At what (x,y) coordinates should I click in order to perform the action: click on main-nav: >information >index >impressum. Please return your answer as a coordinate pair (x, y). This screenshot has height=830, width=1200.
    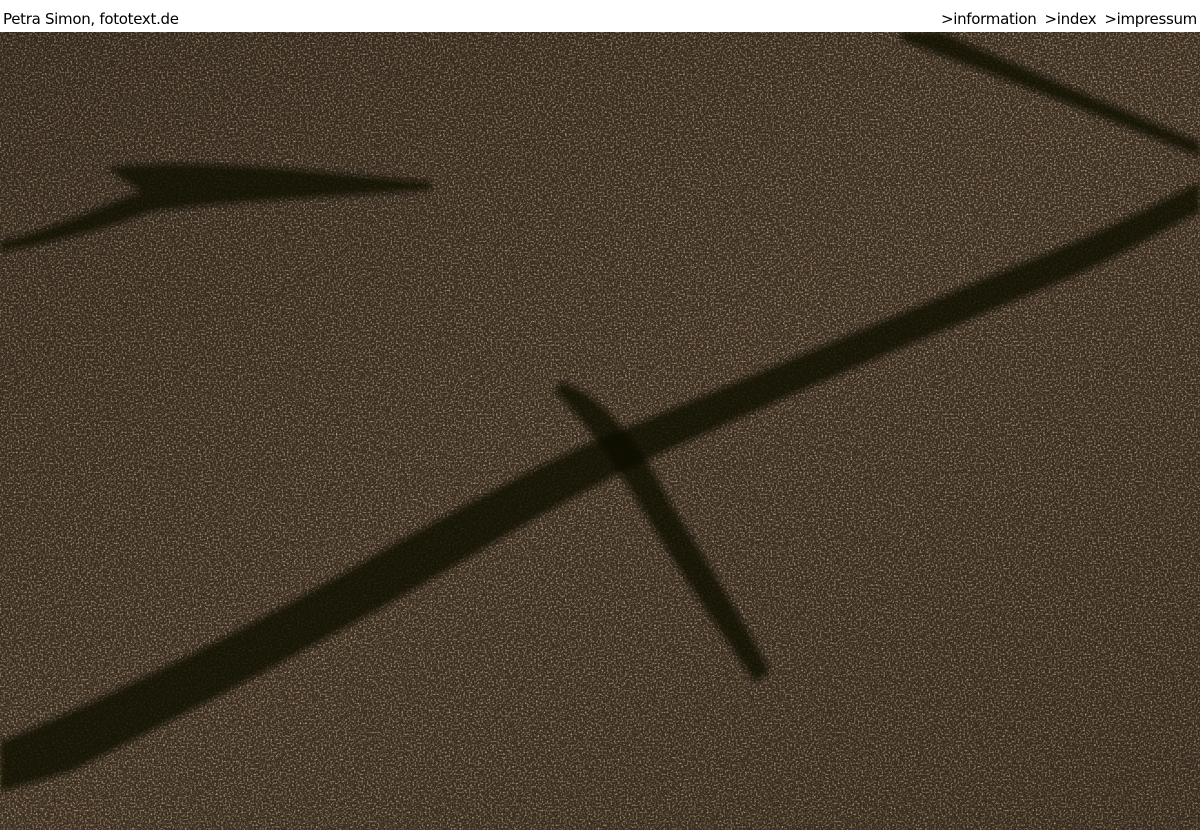
    Looking at the image, I should click on (1069, 19).